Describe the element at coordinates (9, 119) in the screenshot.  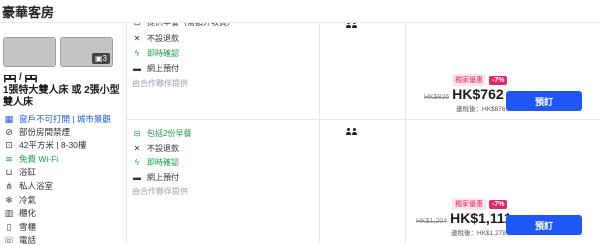
I see `window-icon: ▦` at that location.